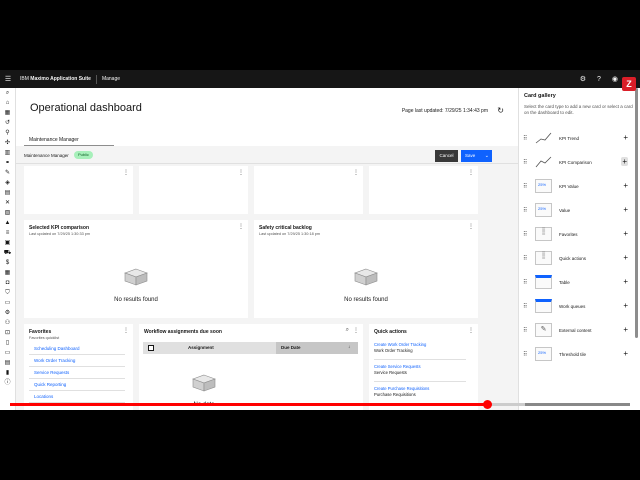 The height and width of the screenshot is (480, 640). Describe the element at coordinates (7, 303) in the screenshot. I see `calendar-icon: ▭` at that location.